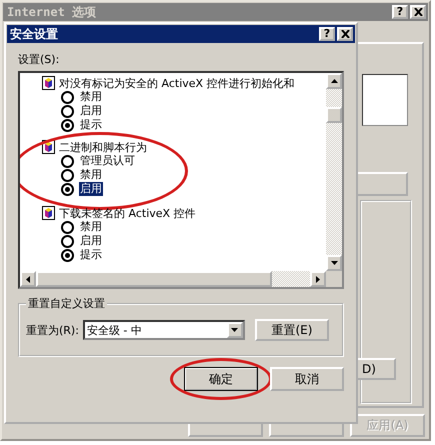  I want to click on up-arrow-icon, so click(334, 81).